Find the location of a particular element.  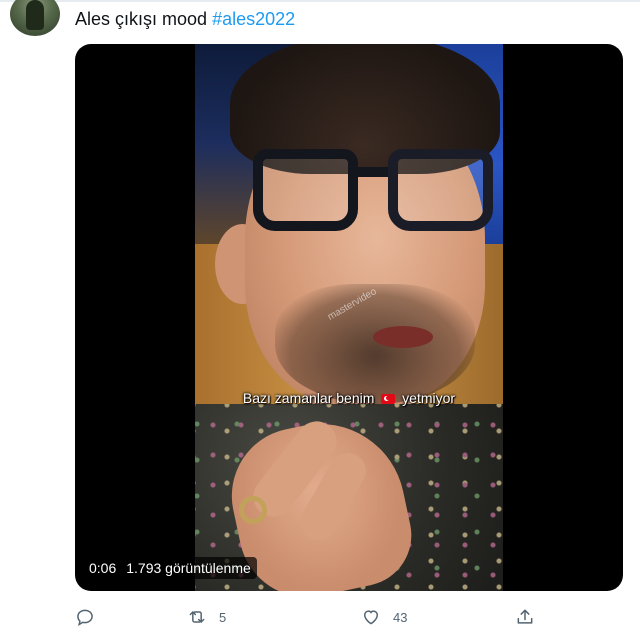

hashtag-link: #ales2022 is located at coordinates (253, 19).